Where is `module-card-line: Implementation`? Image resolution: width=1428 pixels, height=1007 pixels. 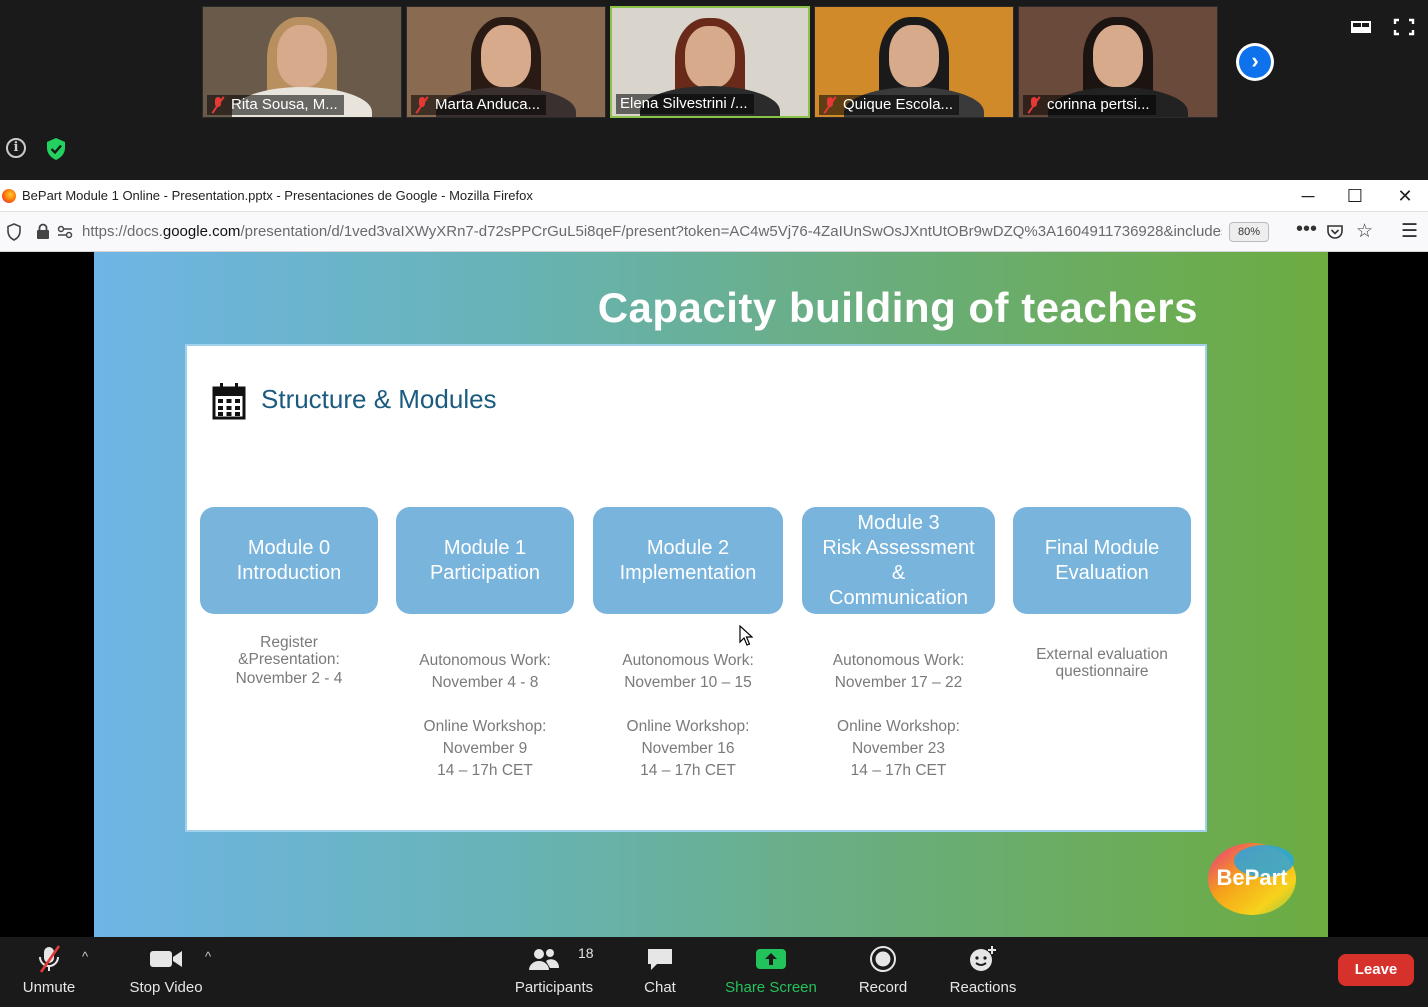 module-card-line: Implementation is located at coordinates (688, 572).